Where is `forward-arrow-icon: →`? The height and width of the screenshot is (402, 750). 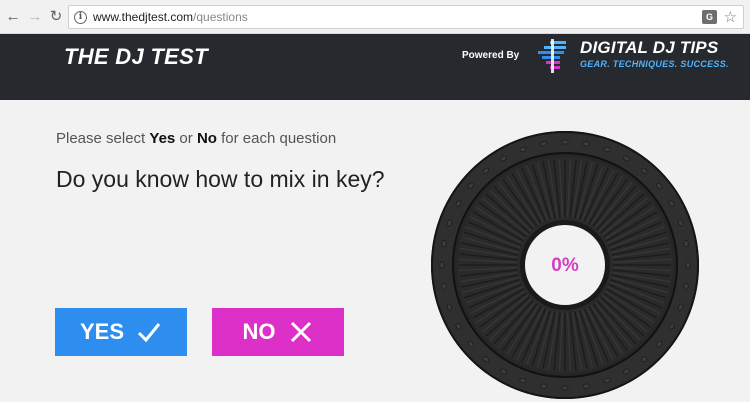
forward-arrow-icon: → is located at coordinates (35, 17).